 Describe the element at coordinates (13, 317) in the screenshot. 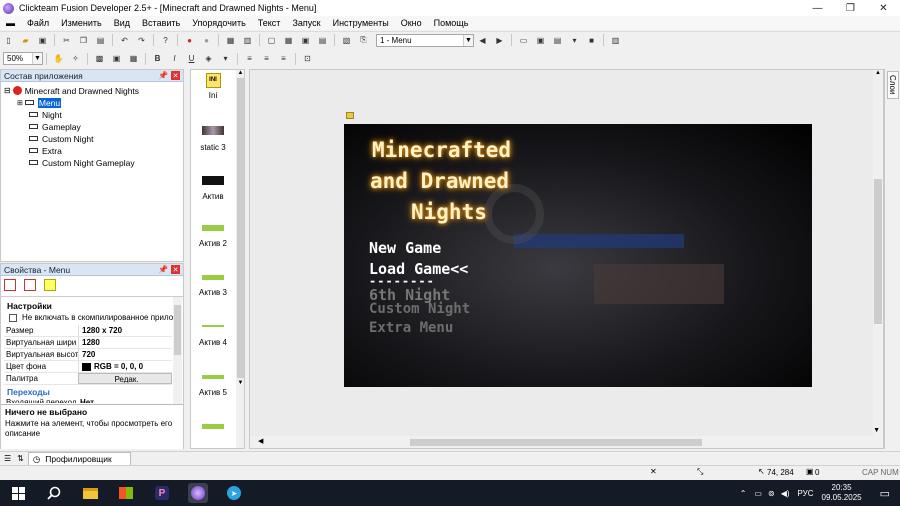

I see `exclude-checkbox` at that location.